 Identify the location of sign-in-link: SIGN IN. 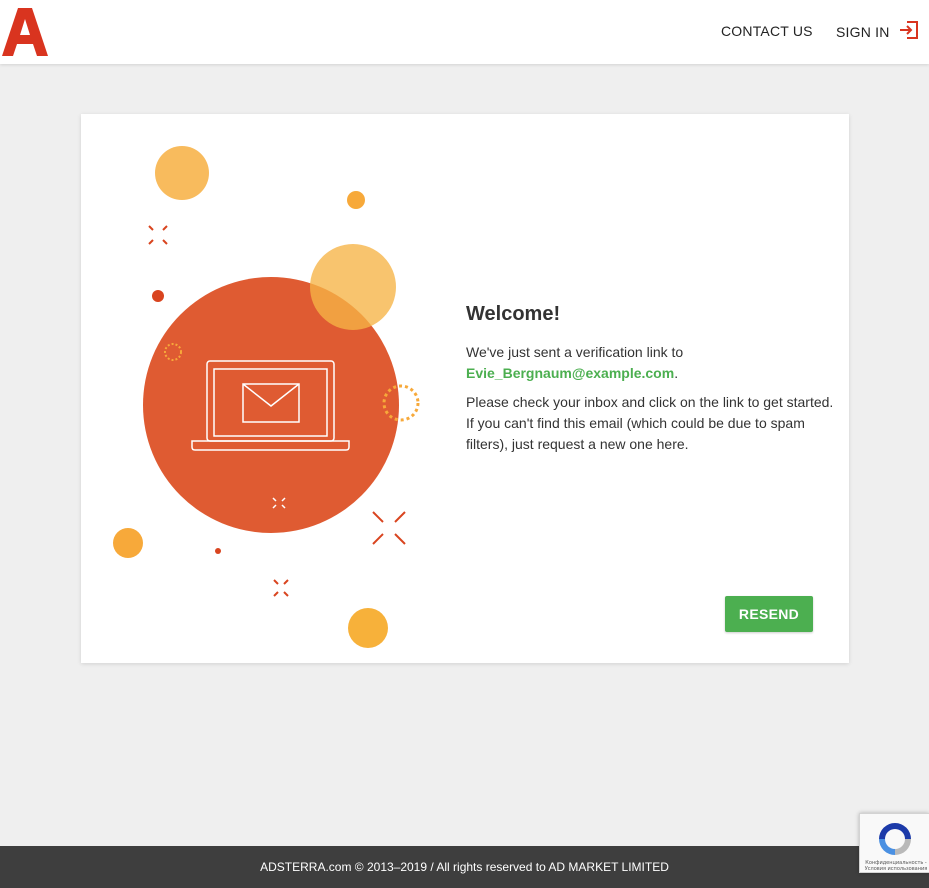
(877, 30).